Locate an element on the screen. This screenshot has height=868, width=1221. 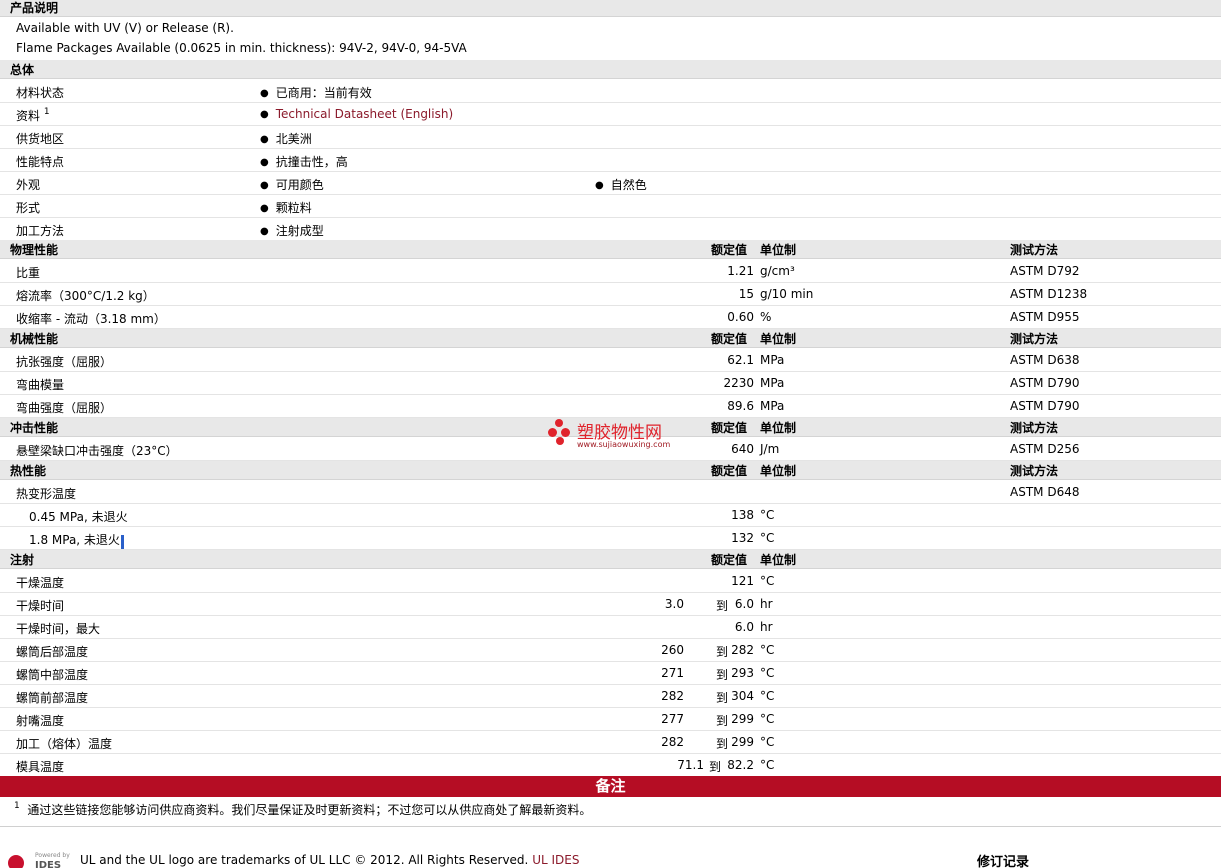
row-label: 外观 is located at coordinates (28, 185).